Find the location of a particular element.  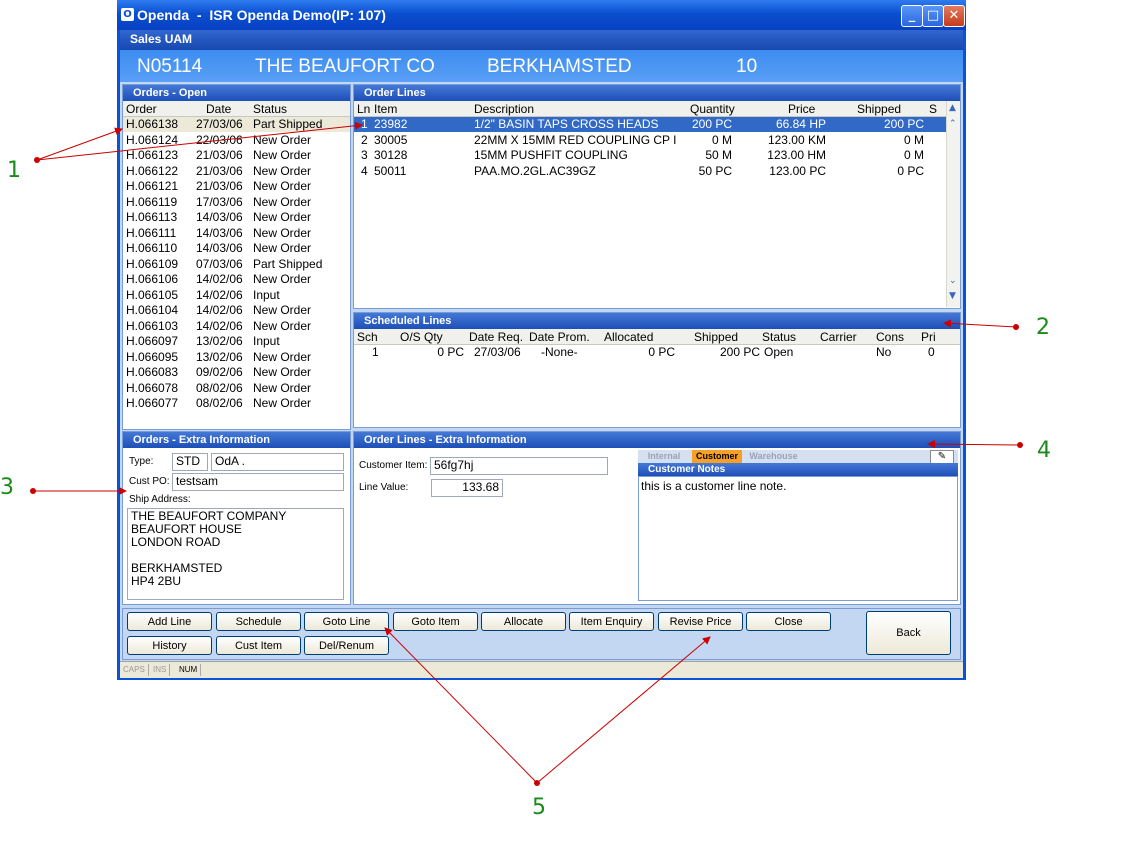

order-row: H.066110 14/03/06 New Order is located at coordinates (236, 248).